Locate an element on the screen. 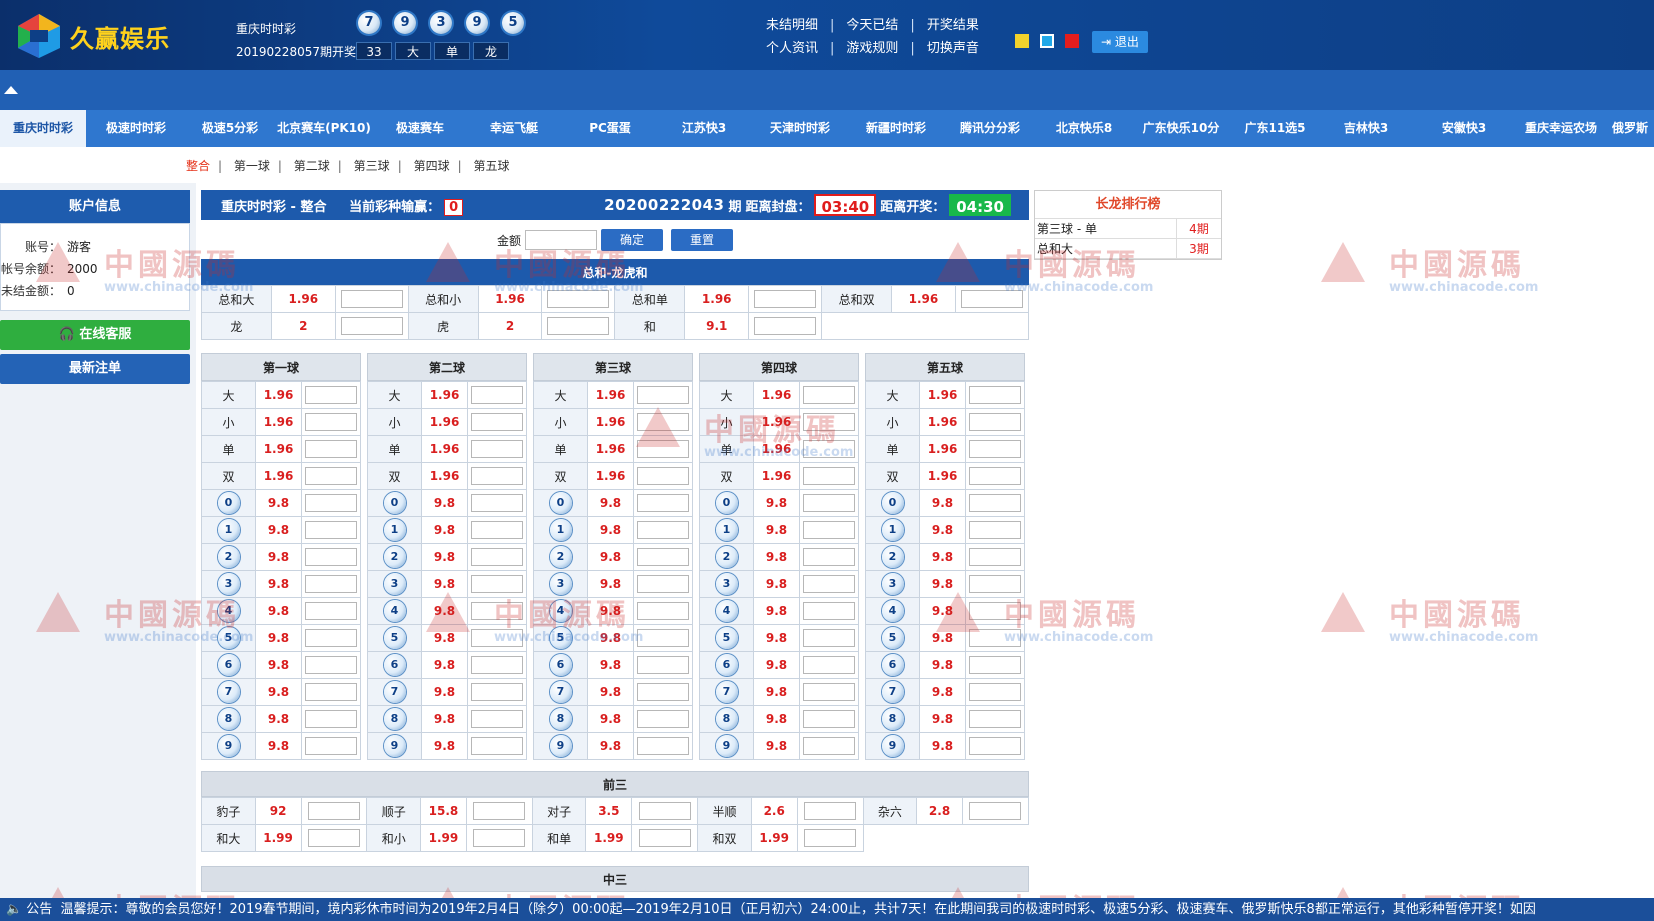 The height and width of the screenshot is (921, 1654). tab-bjpk10: 北京赛车(PK10) is located at coordinates (324, 128).